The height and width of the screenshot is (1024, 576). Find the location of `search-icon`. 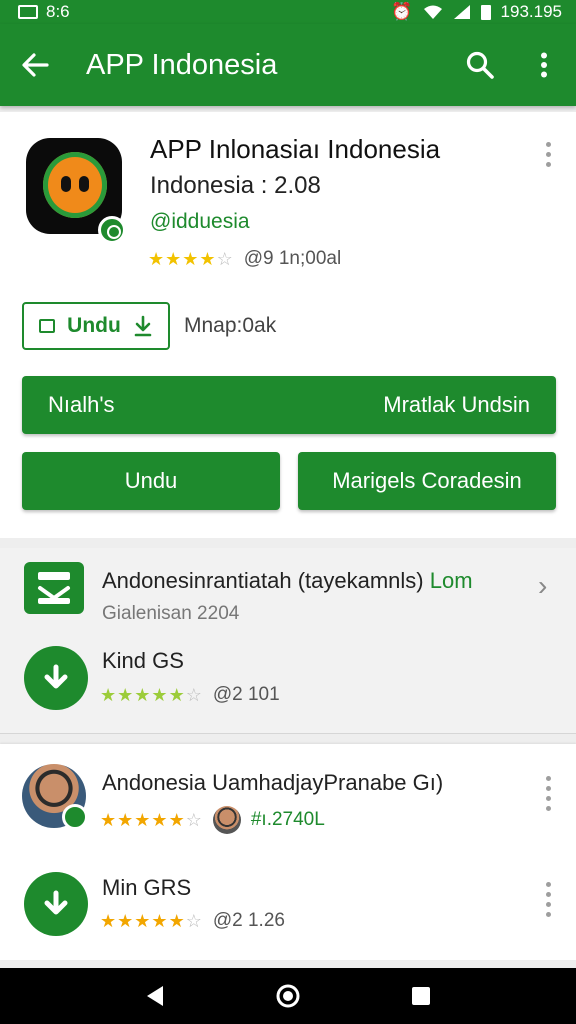

search-icon is located at coordinates (480, 65).